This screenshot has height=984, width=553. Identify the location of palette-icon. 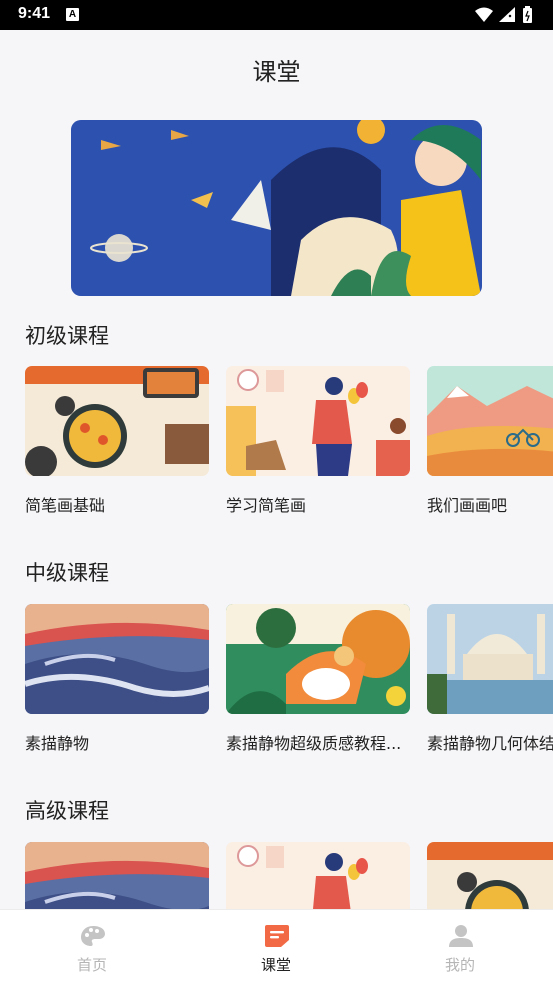
(93, 936).